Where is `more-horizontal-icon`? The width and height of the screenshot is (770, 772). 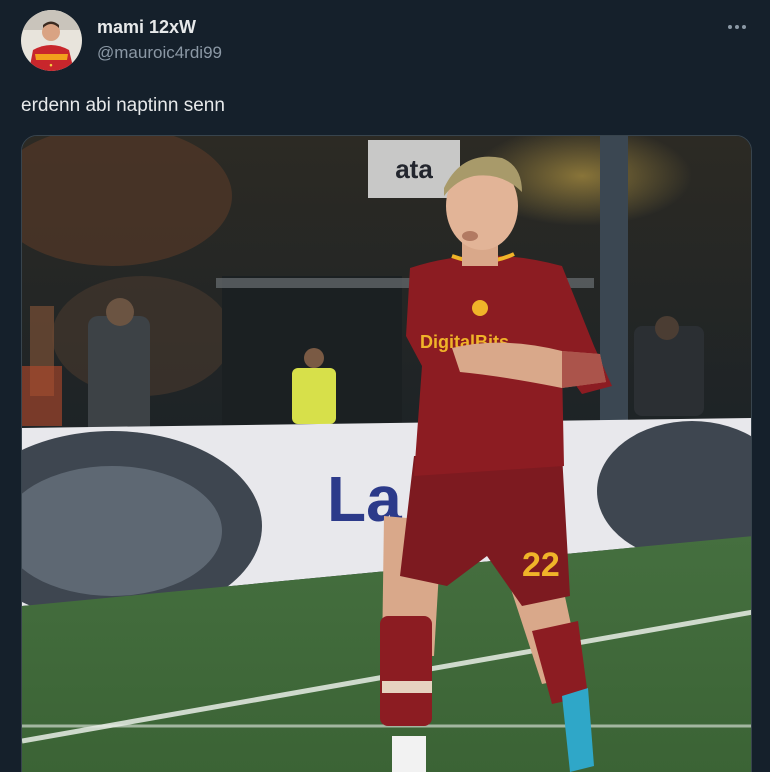 more-horizontal-icon is located at coordinates (737, 27).